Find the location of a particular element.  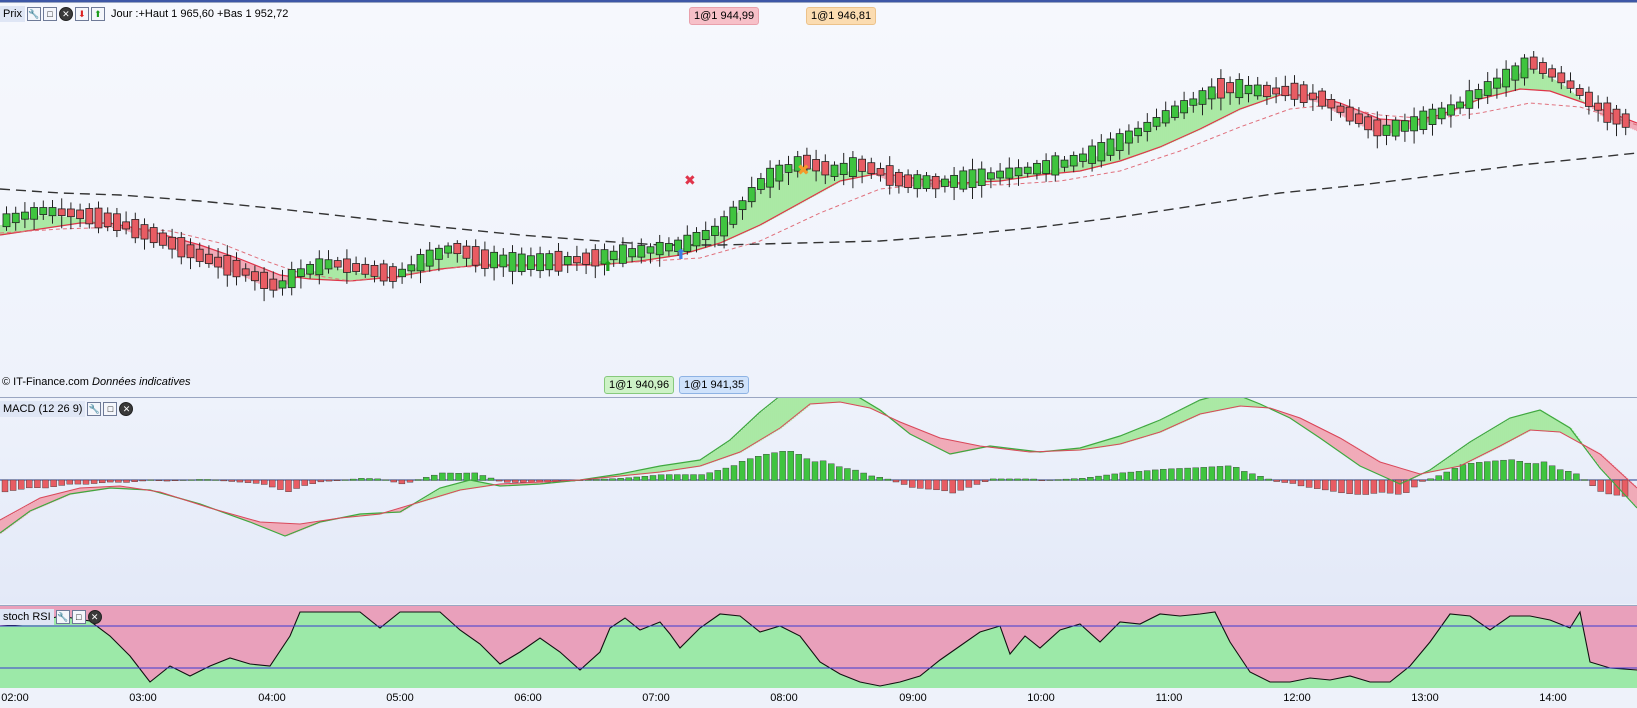

stoch-rsi-chart is located at coordinates (818, 647).